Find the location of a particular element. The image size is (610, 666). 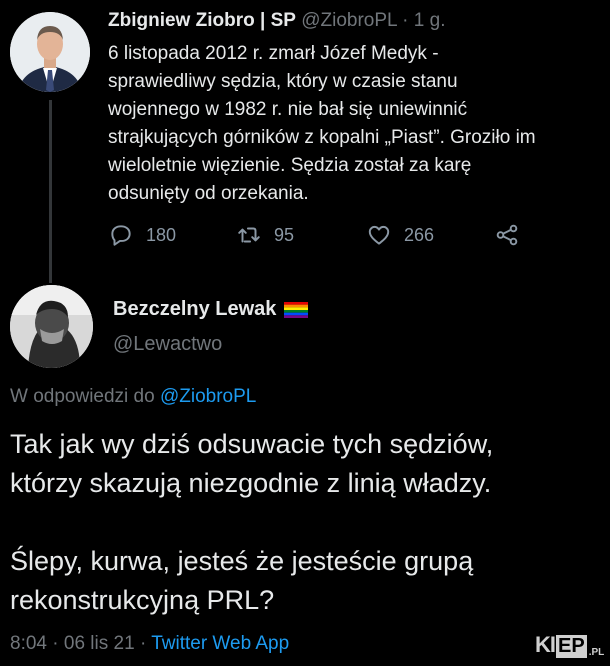

share-icon is located at coordinates (507, 235).